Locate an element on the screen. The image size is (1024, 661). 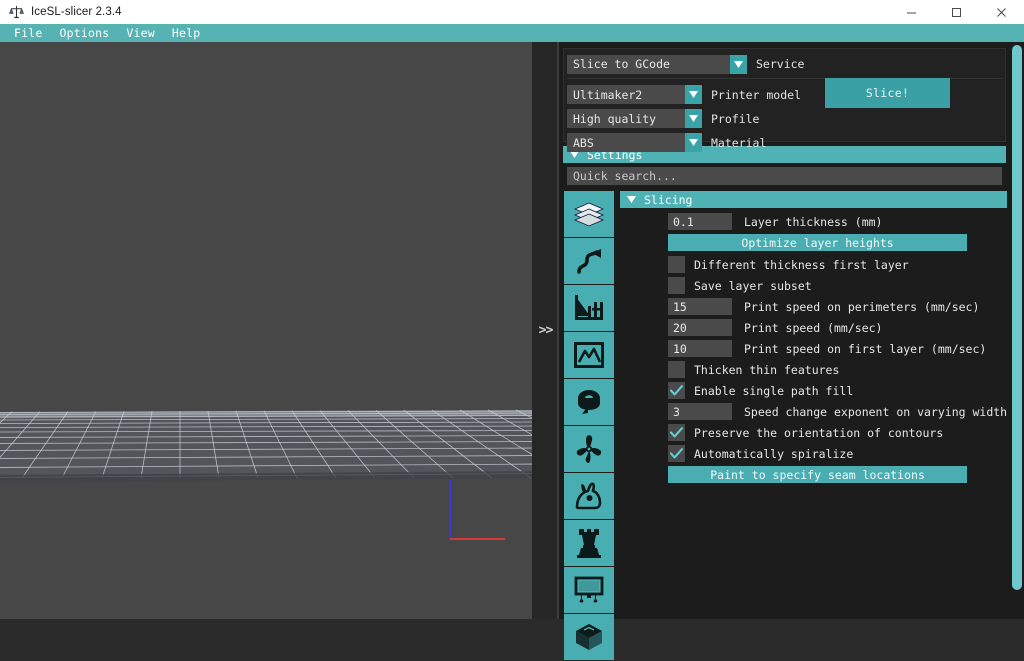
settings-scrollbar-track is located at coordinates (1017, 330).